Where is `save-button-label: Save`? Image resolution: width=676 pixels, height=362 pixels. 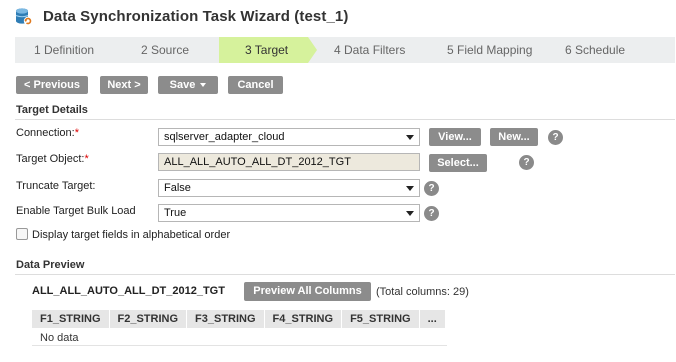
save-button-label: Save is located at coordinates (182, 85).